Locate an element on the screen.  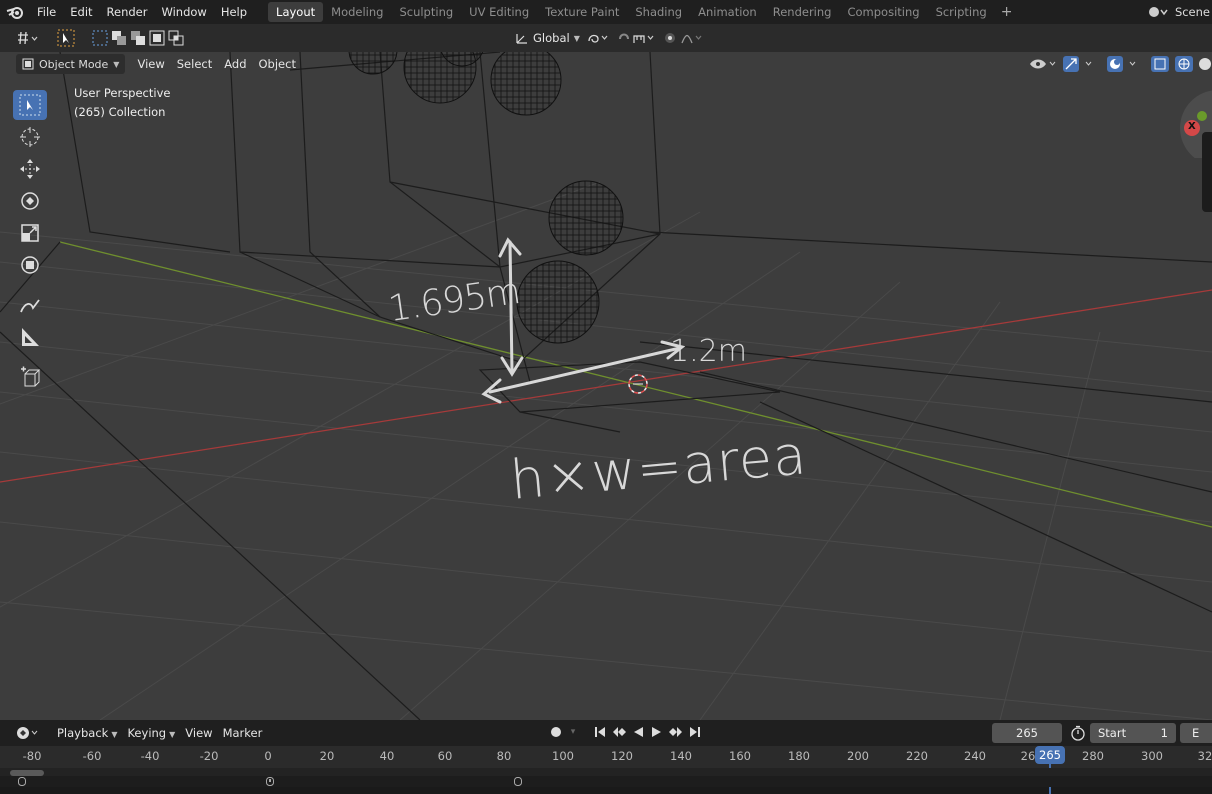
select-subtract-icon is located at coordinates (138, 38).